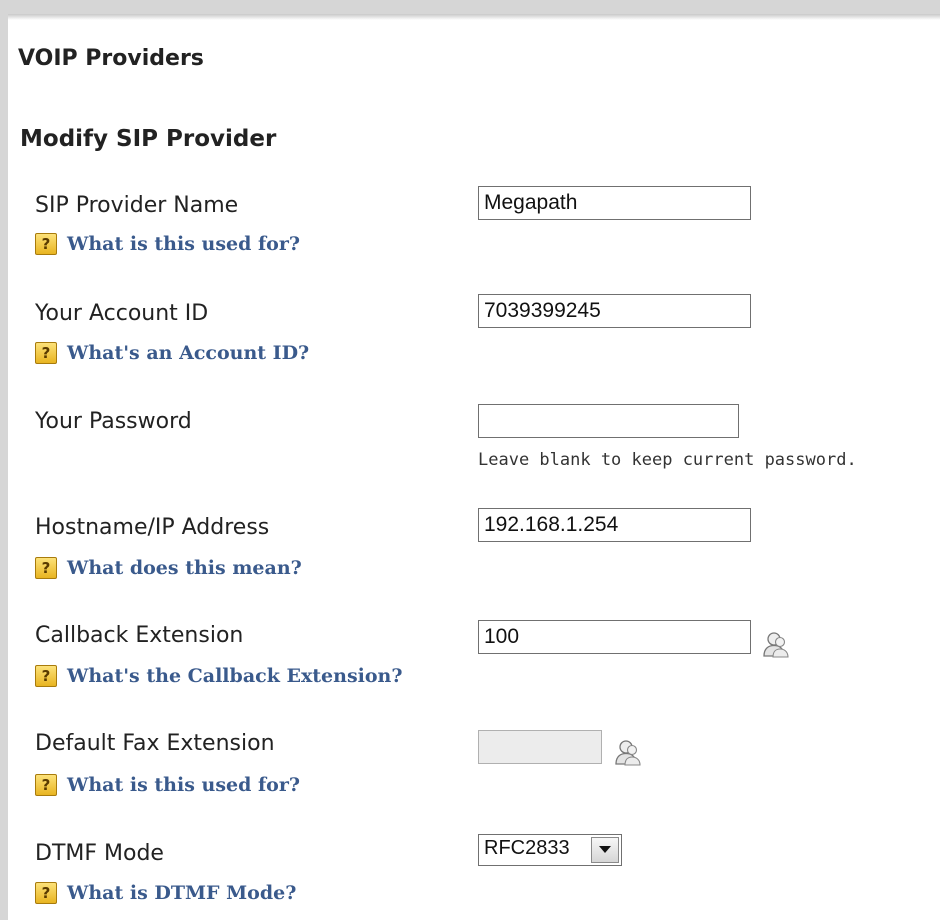 The width and height of the screenshot is (940, 920). What do you see at coordinates (188, 353) in the screenshot?
I see `help-link-account-id: What's an Account ID?` at bounding box center [188, 353].